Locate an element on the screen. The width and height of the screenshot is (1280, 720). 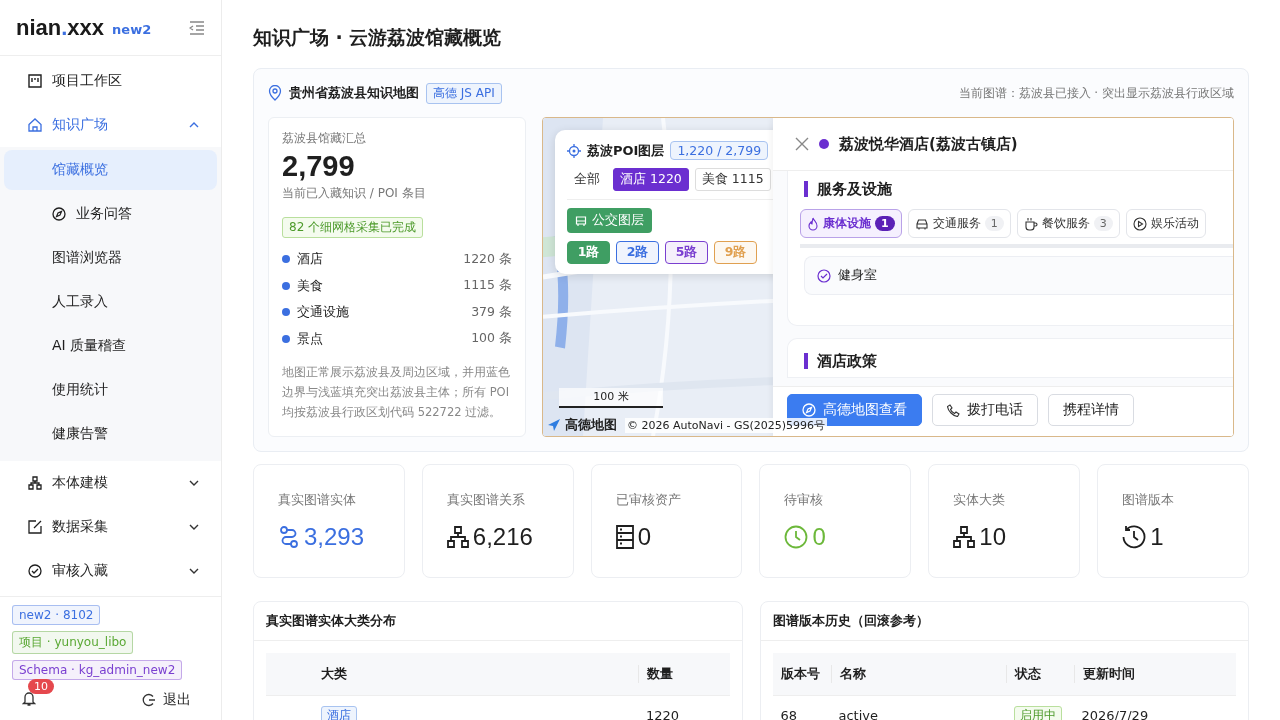
column-header: 状态 is located at coordinates (1039, 674).